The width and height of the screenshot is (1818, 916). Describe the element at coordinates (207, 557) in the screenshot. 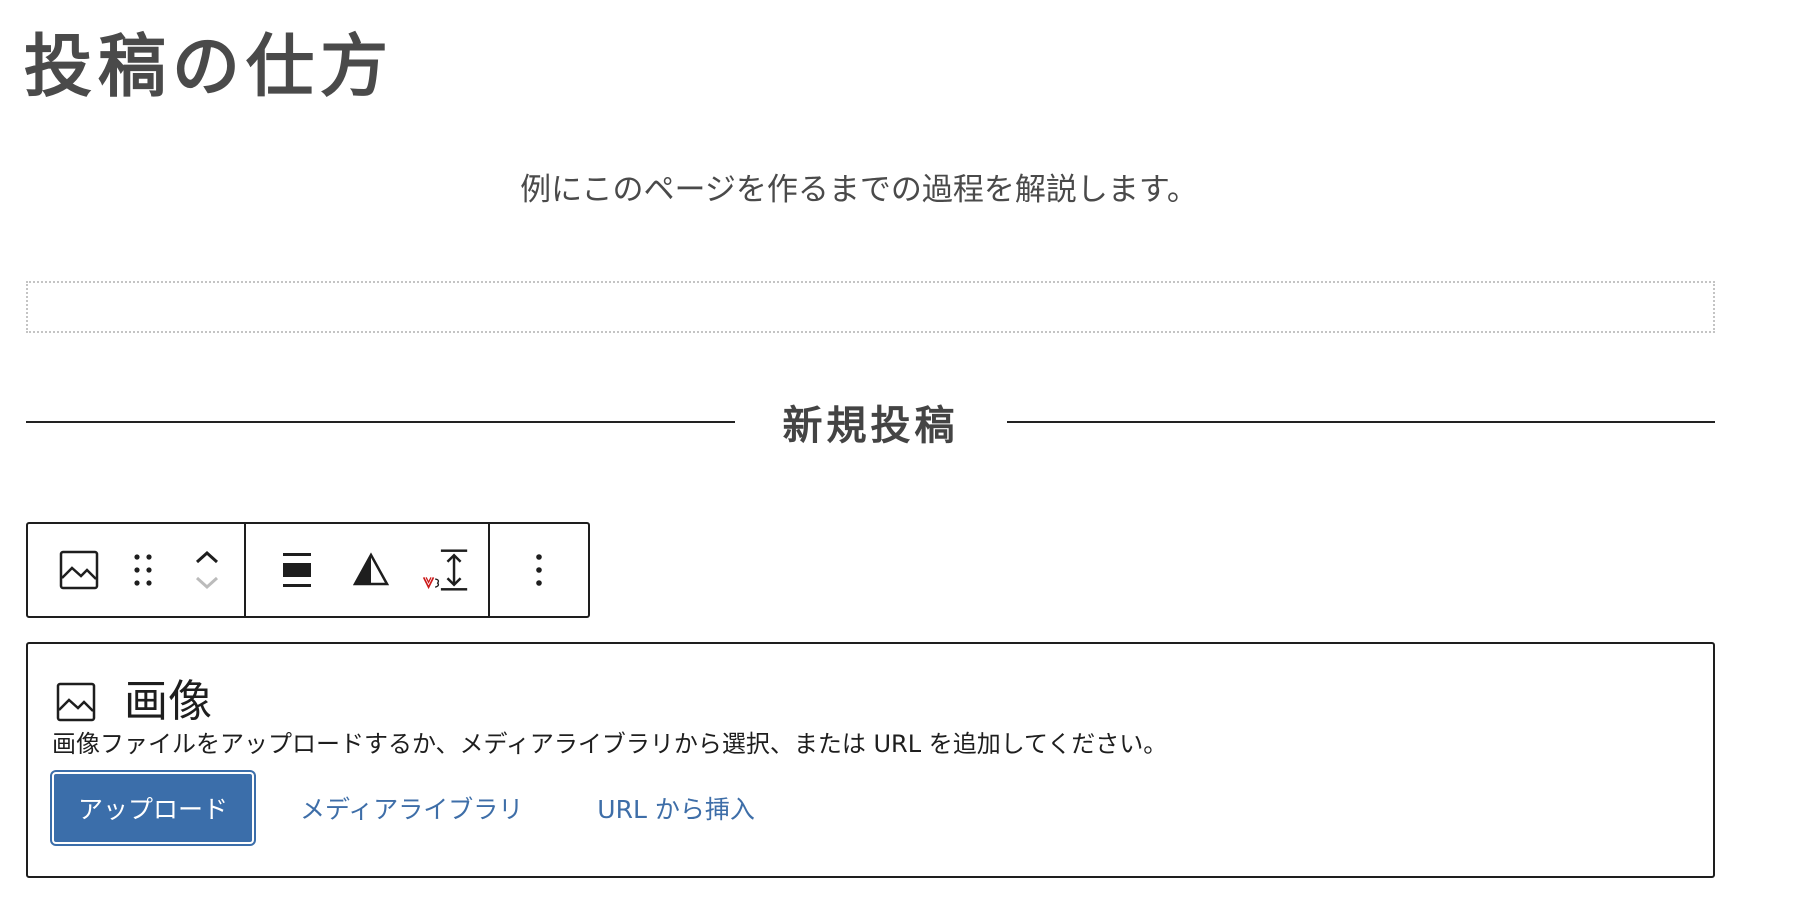

I see `move-up-icon` at that location.